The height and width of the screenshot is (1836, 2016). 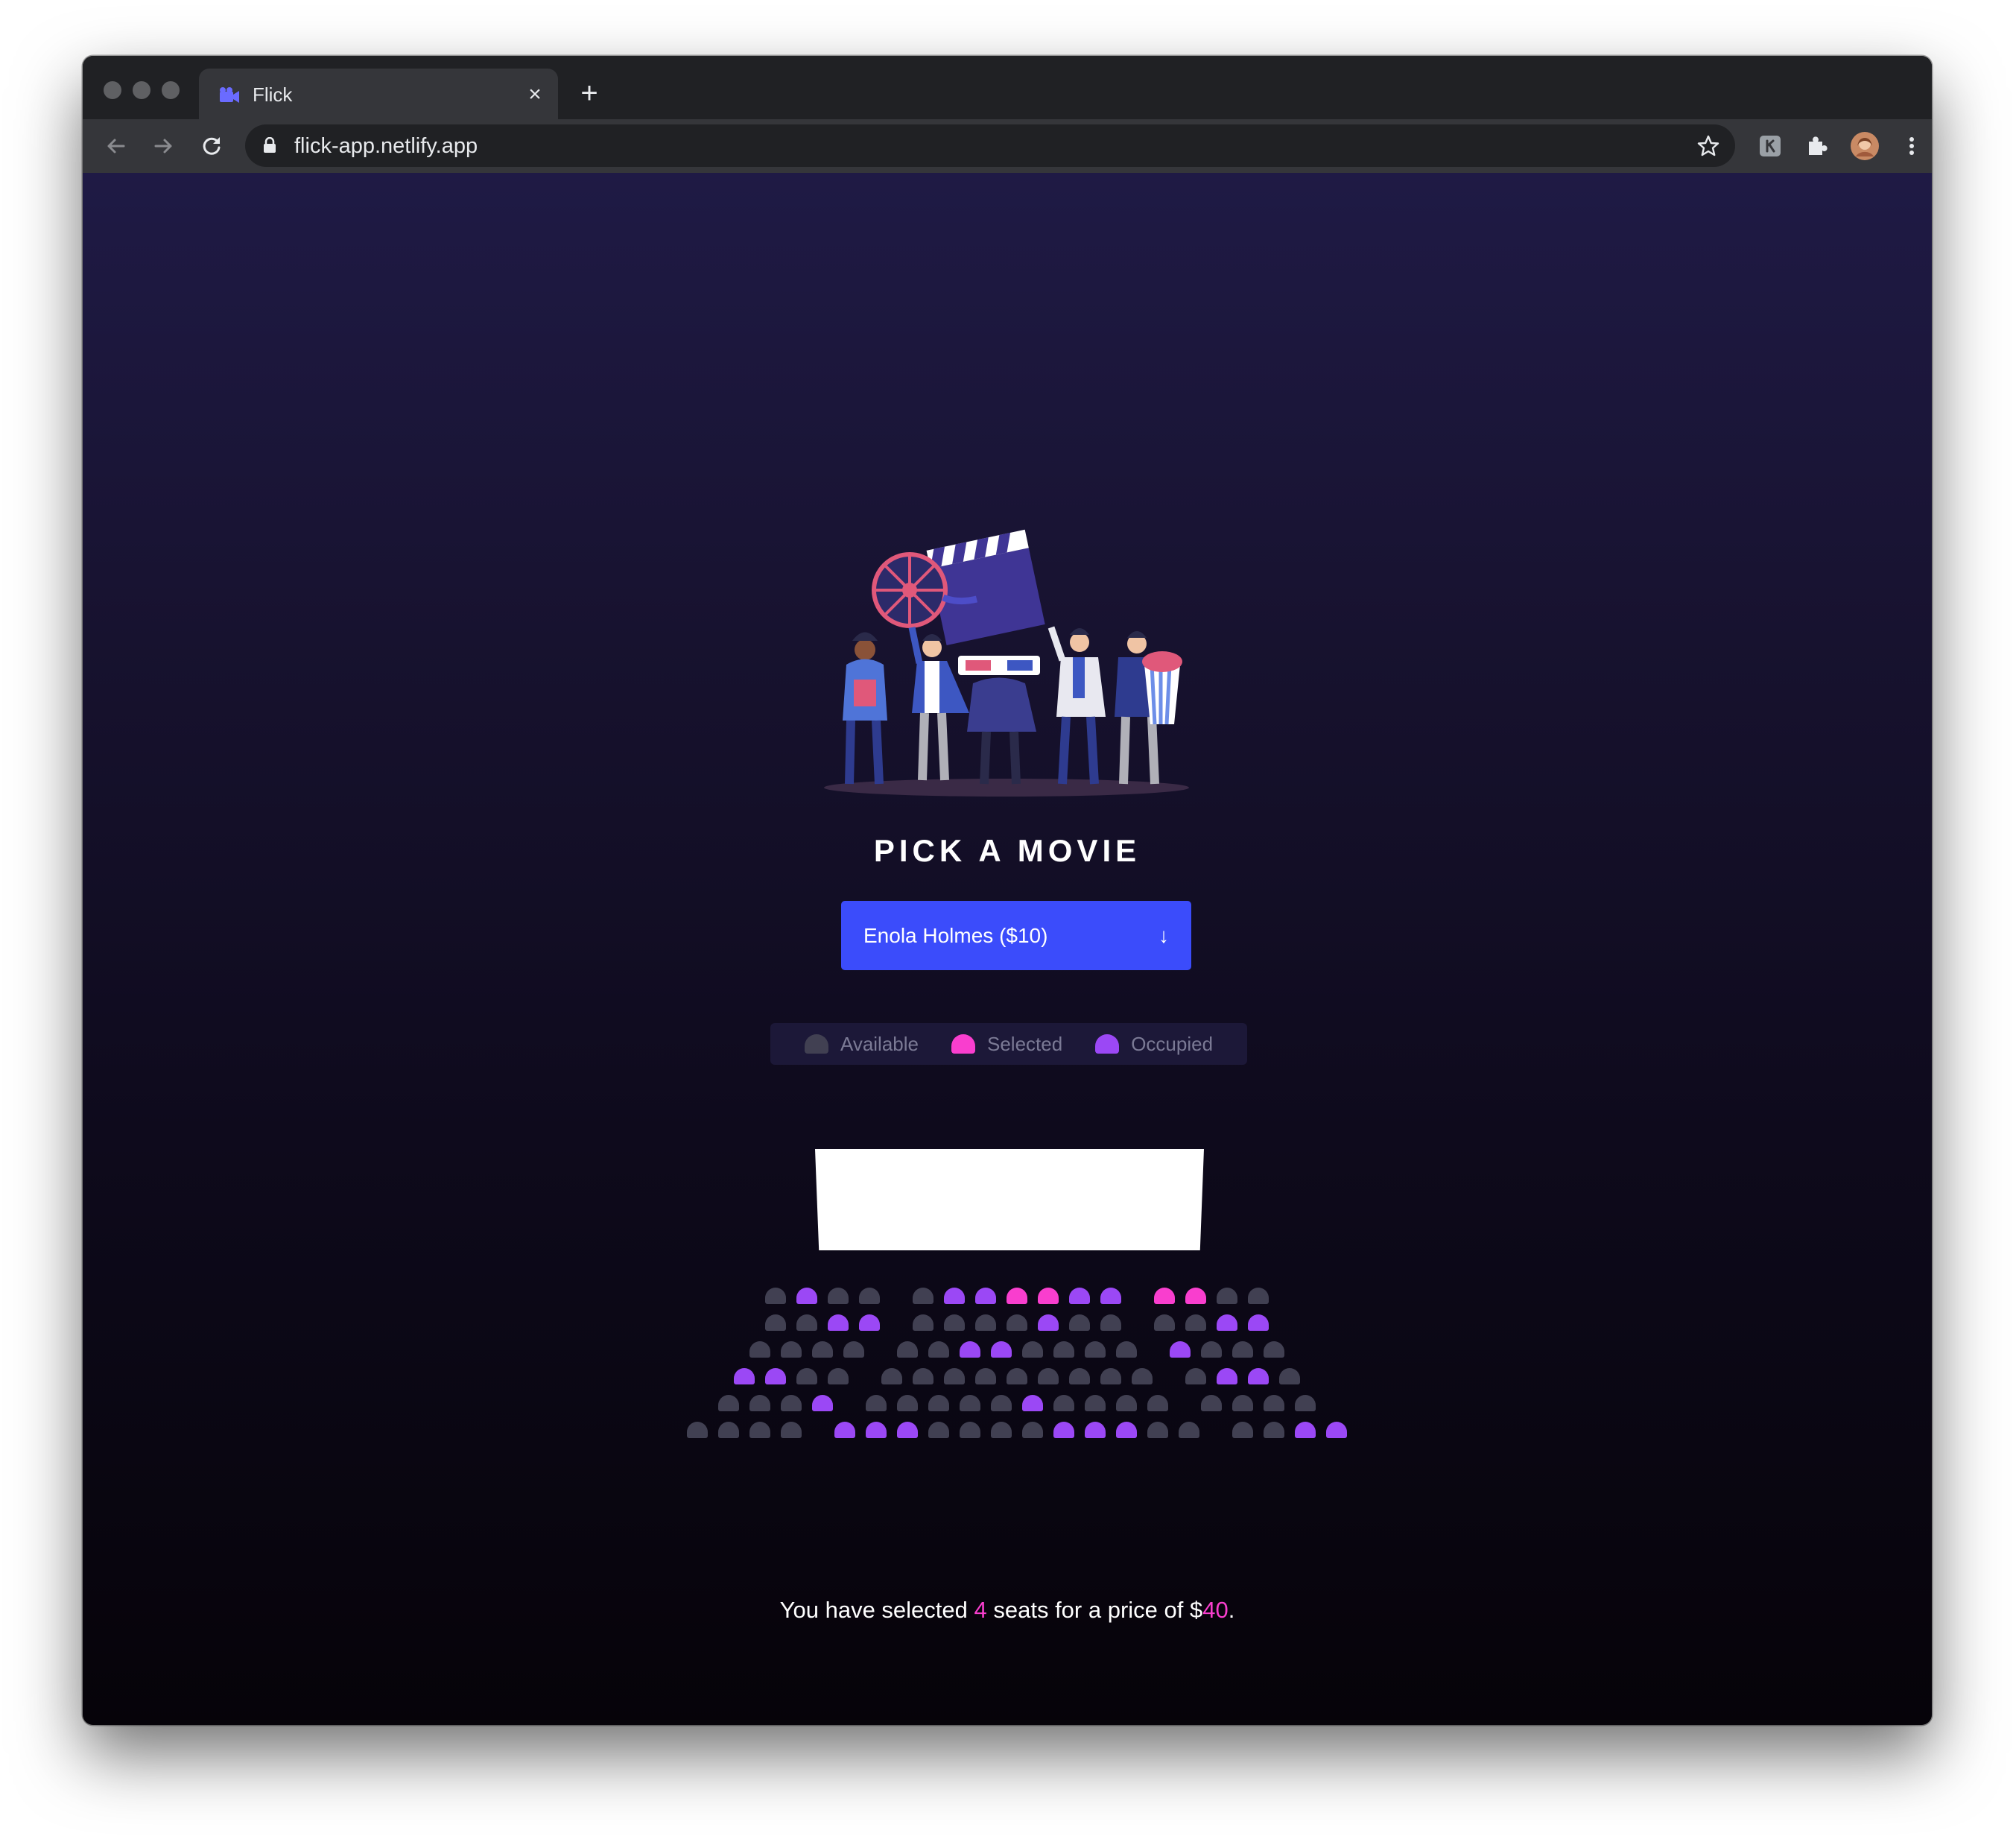 I want to click on seat-available-icon, so click(x=816, y=1044).